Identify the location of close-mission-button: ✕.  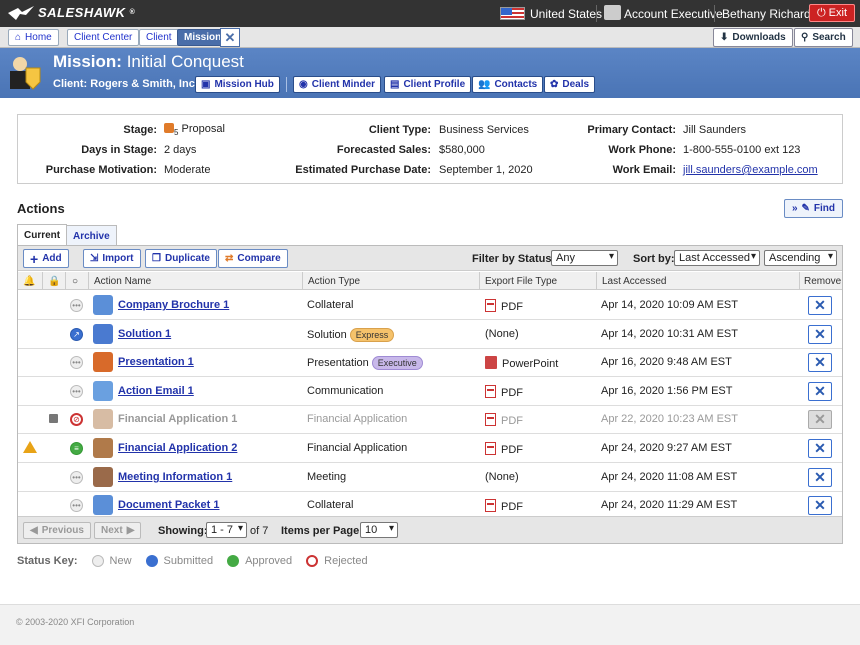
(230, 37).